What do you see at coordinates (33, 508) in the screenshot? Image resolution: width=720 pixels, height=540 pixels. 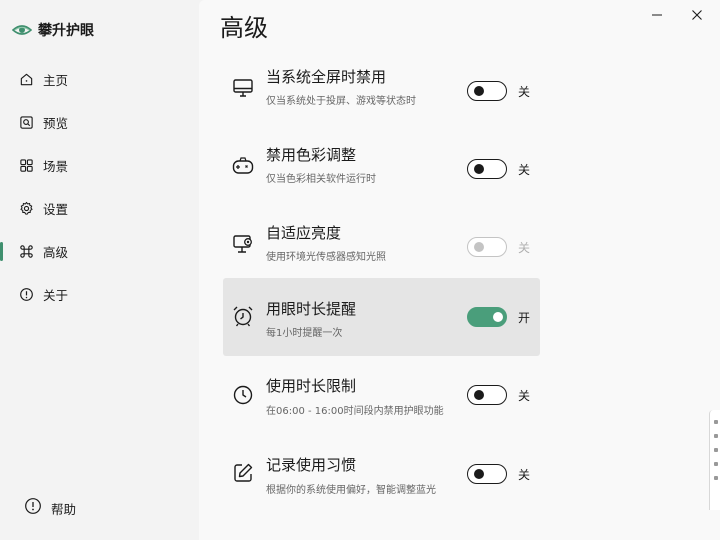 I see `help-icon` at bounding box center [33, 508].